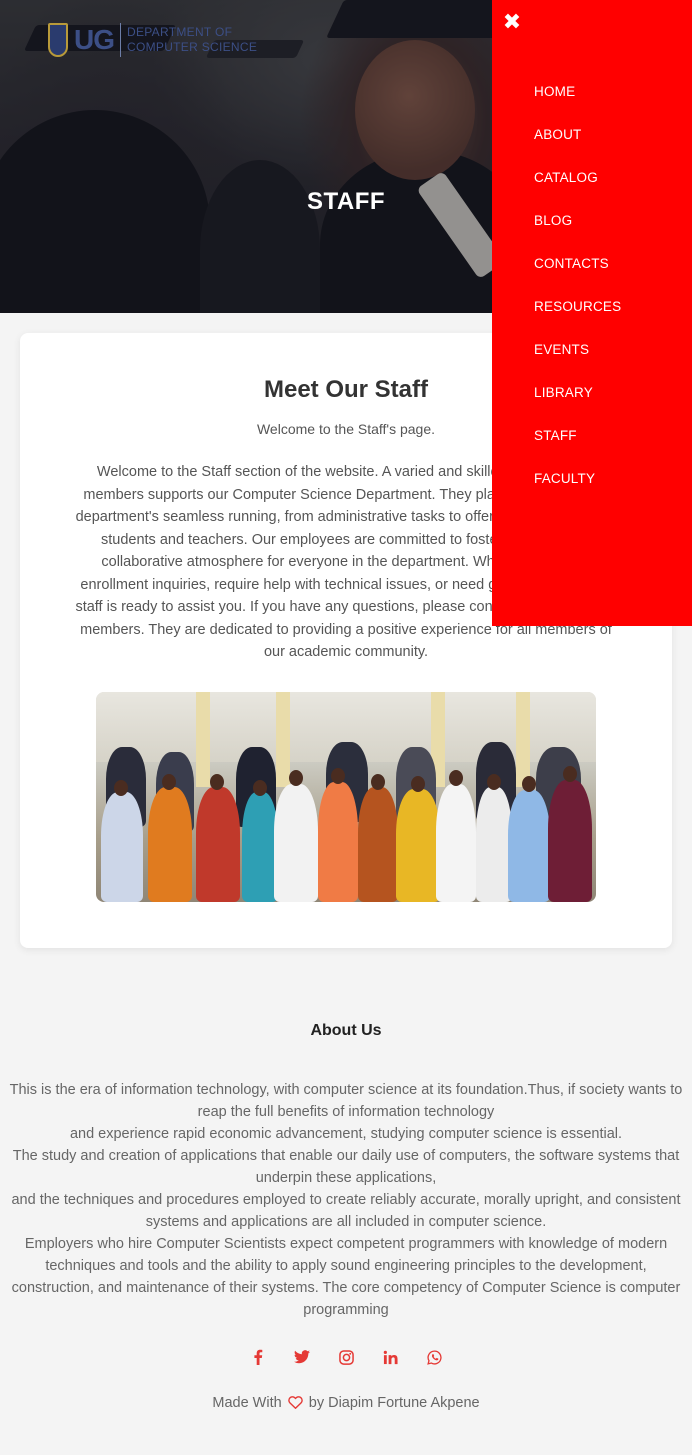  What do you see at coordinates (577, 277) in the screenshot?
I see `menu-item-contacts: CONTACTS` at bounding box center [577, 277].